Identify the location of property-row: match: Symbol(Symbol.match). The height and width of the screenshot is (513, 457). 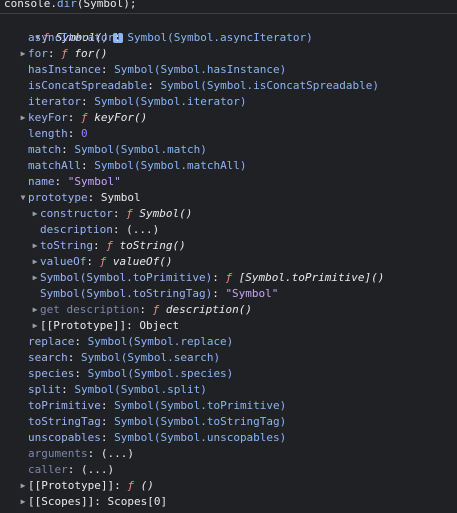
(228, 150).